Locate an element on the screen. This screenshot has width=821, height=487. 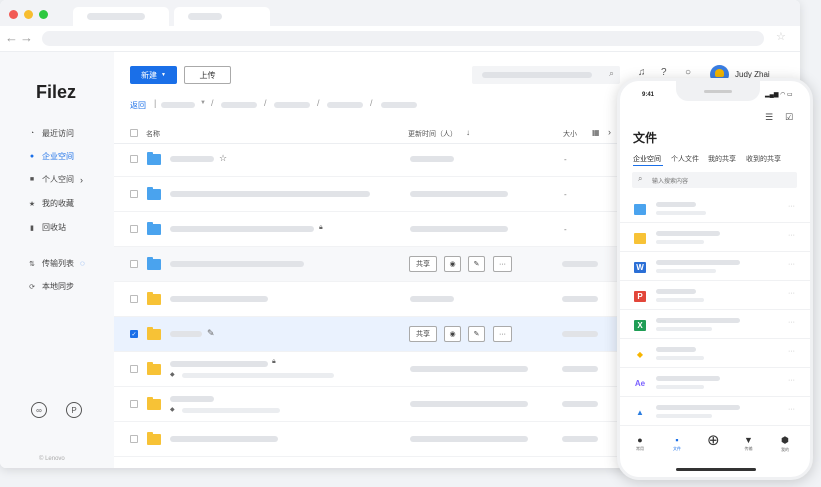
nav-common: ● 常用 is located at coordinates (640, 443).